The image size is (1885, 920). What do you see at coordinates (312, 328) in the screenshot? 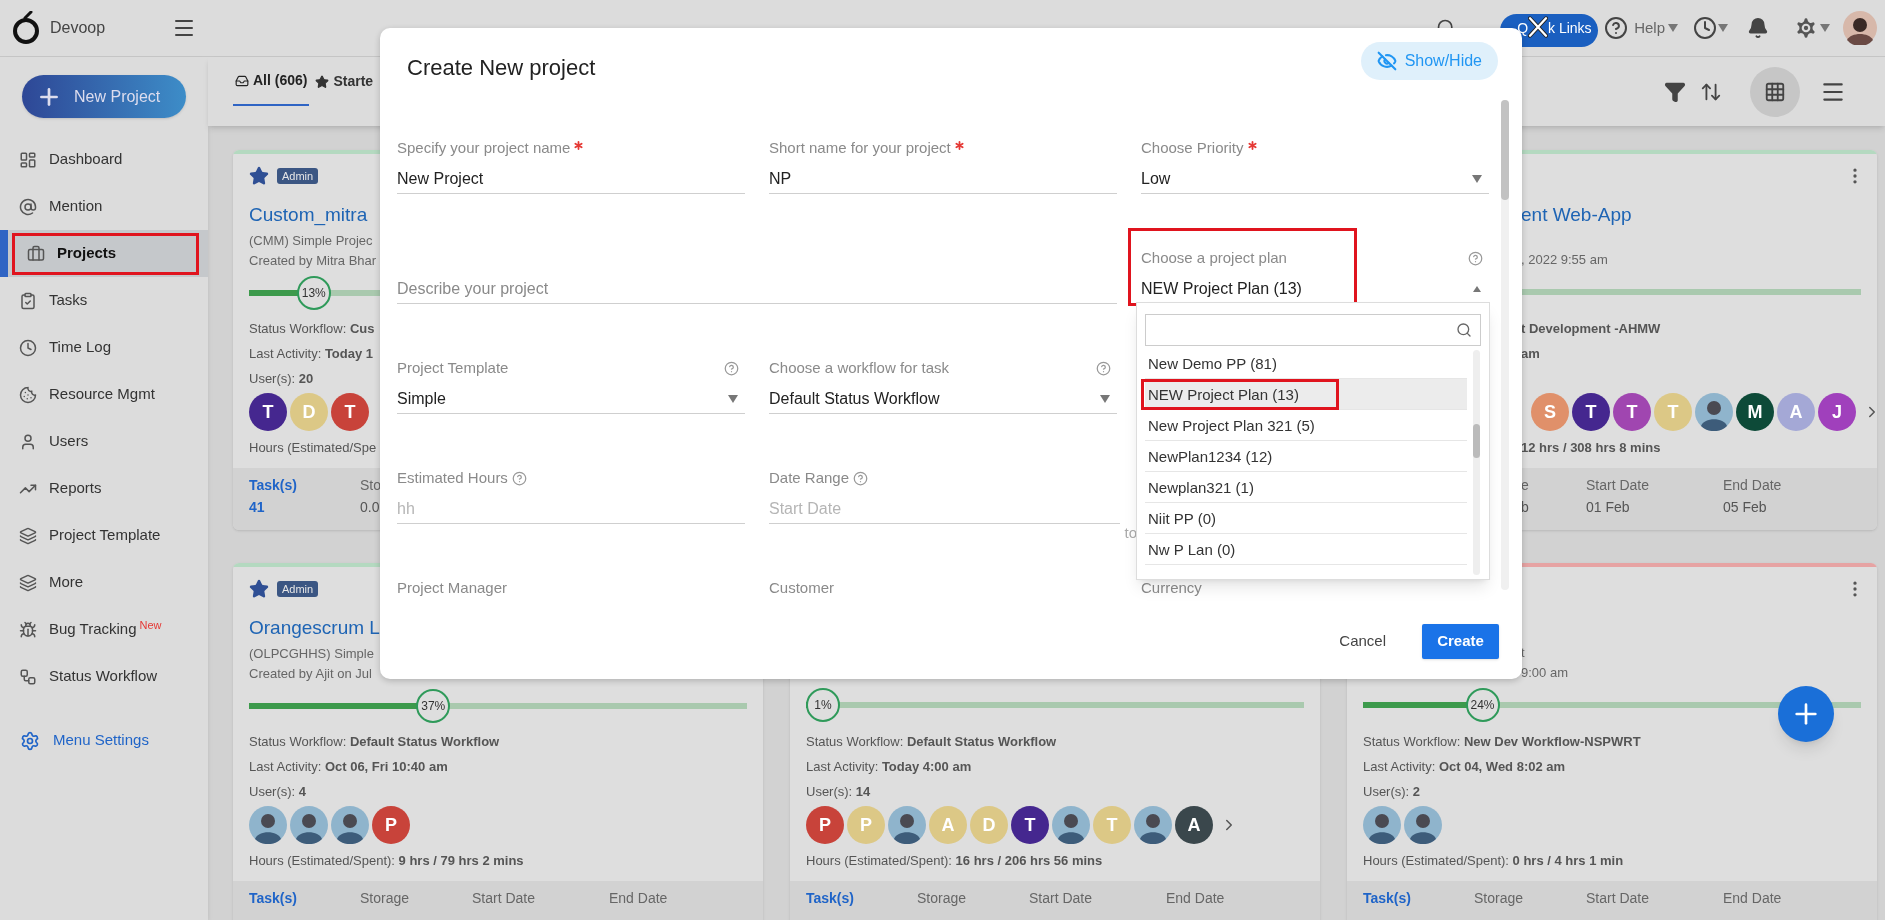
I see `status-workflow-text: Status Workflow: Cus` at bounding box center [312, 328].